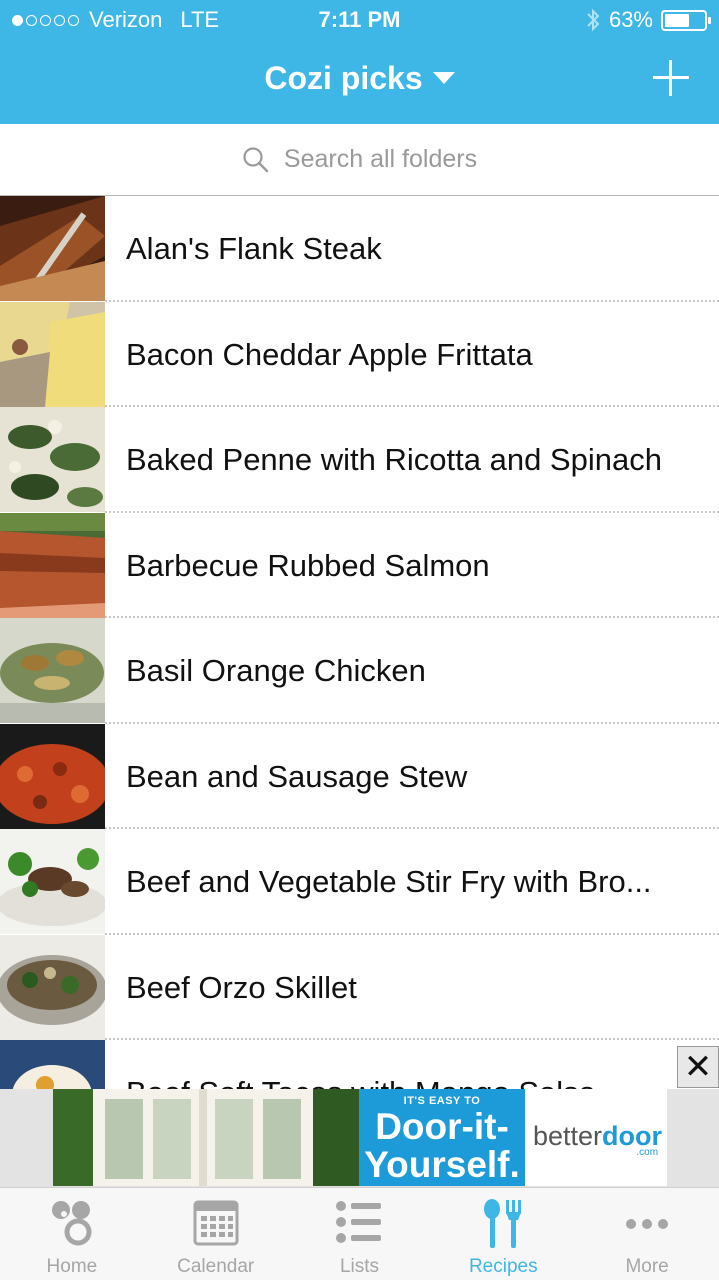  I want to click on bluetooth-icon, so click(593, 20).